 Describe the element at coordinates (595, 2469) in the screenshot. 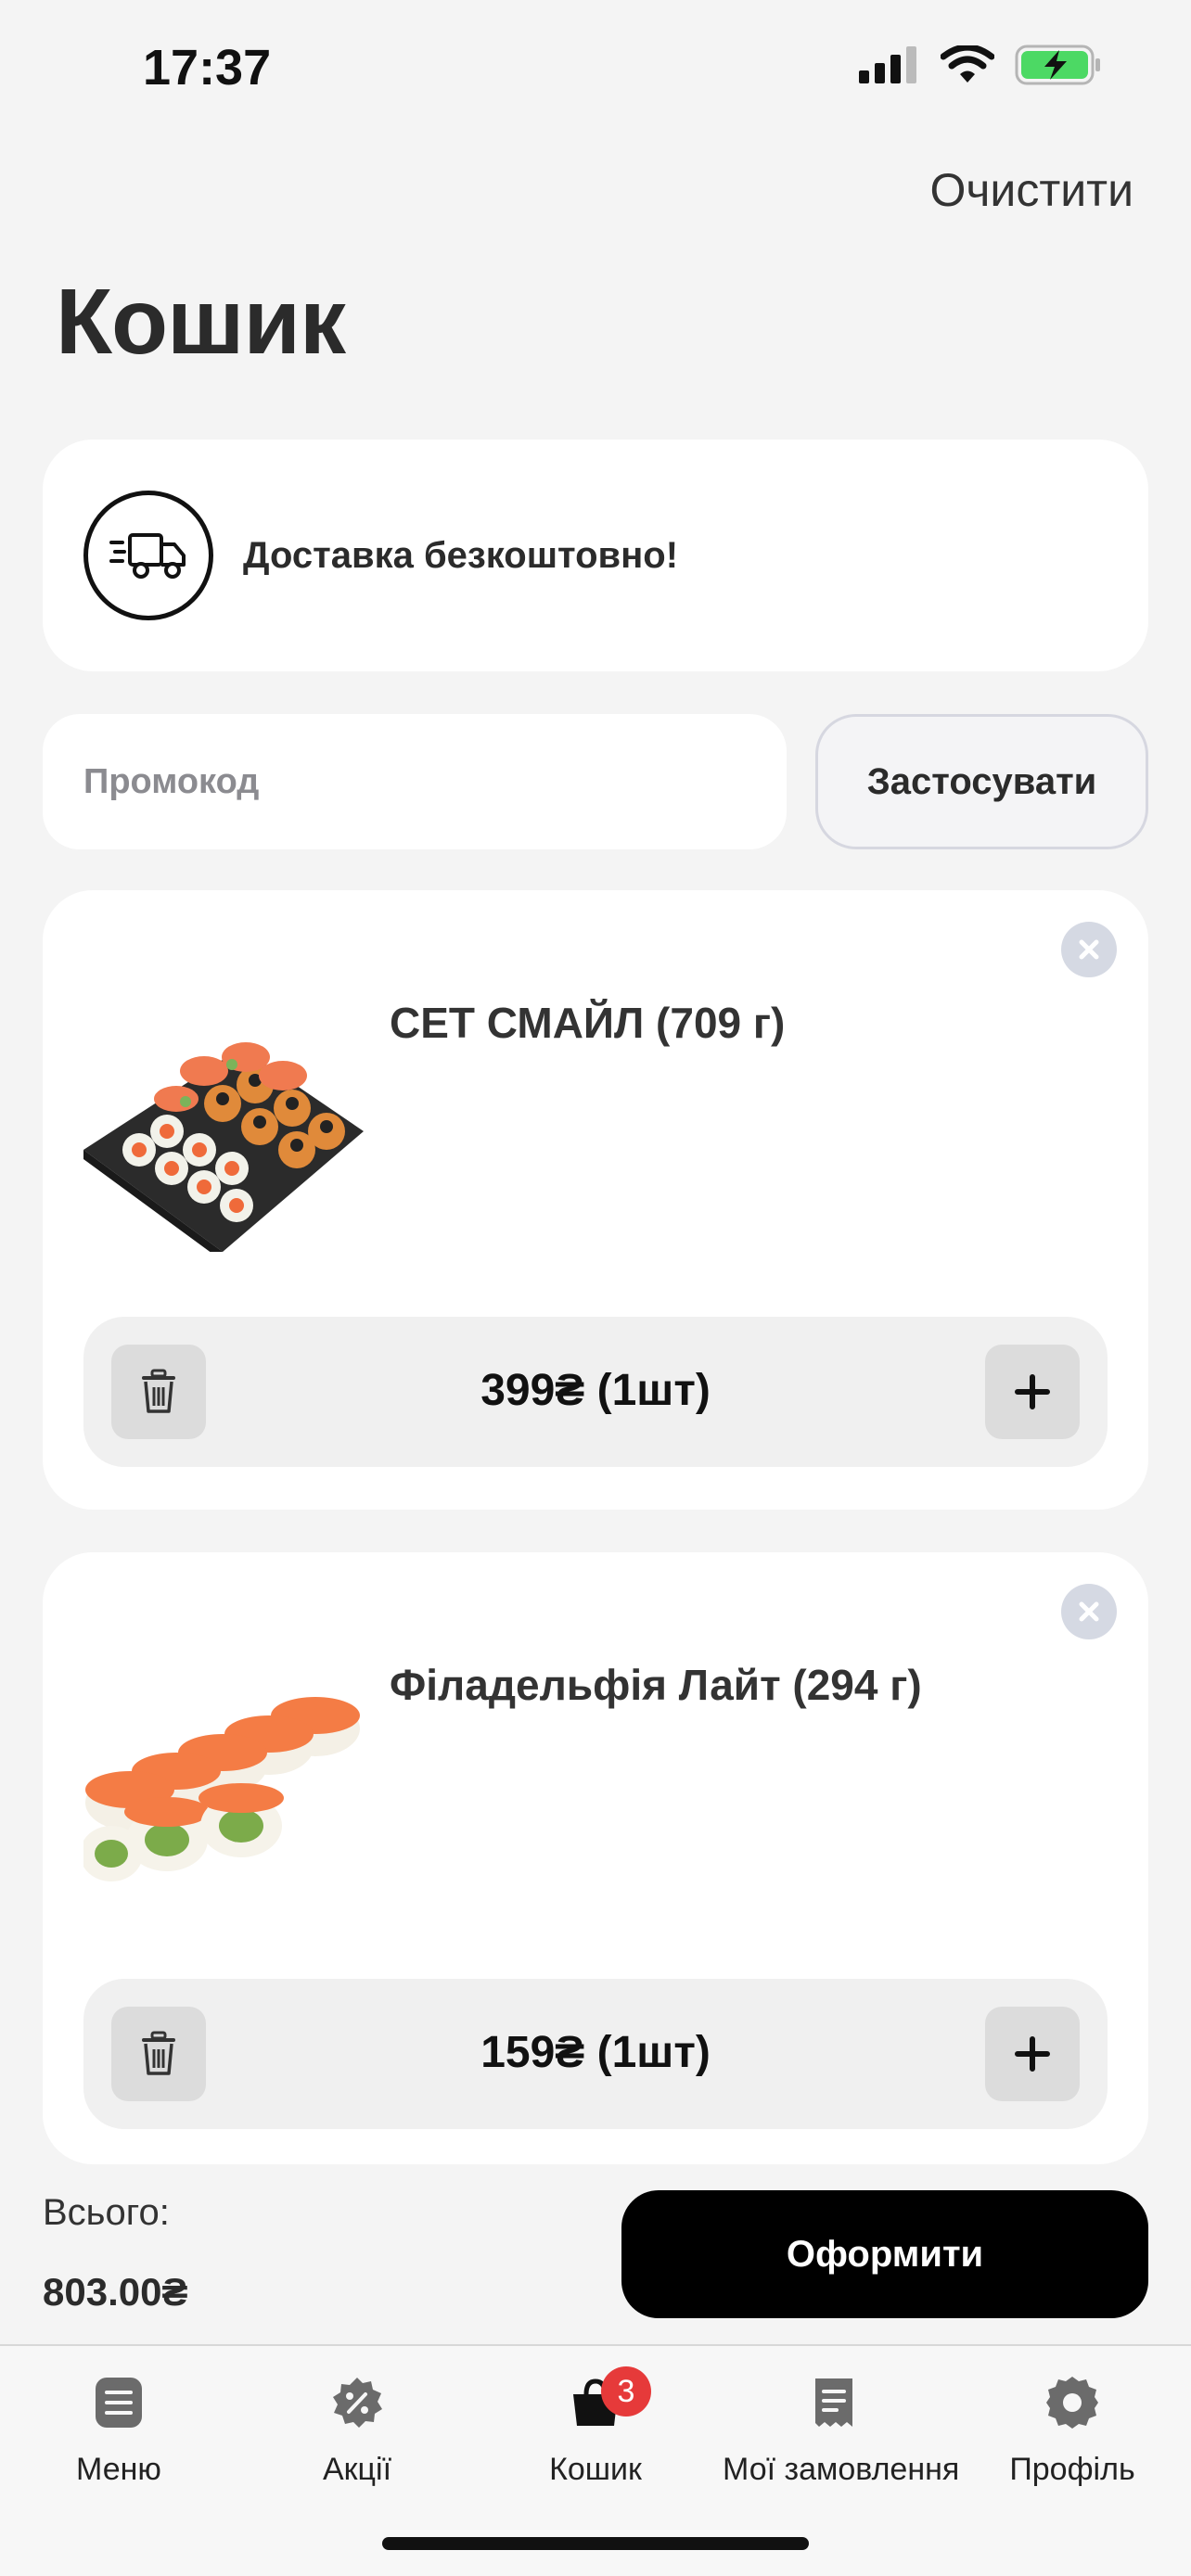

I see `tab-label: Кошик` at that location.